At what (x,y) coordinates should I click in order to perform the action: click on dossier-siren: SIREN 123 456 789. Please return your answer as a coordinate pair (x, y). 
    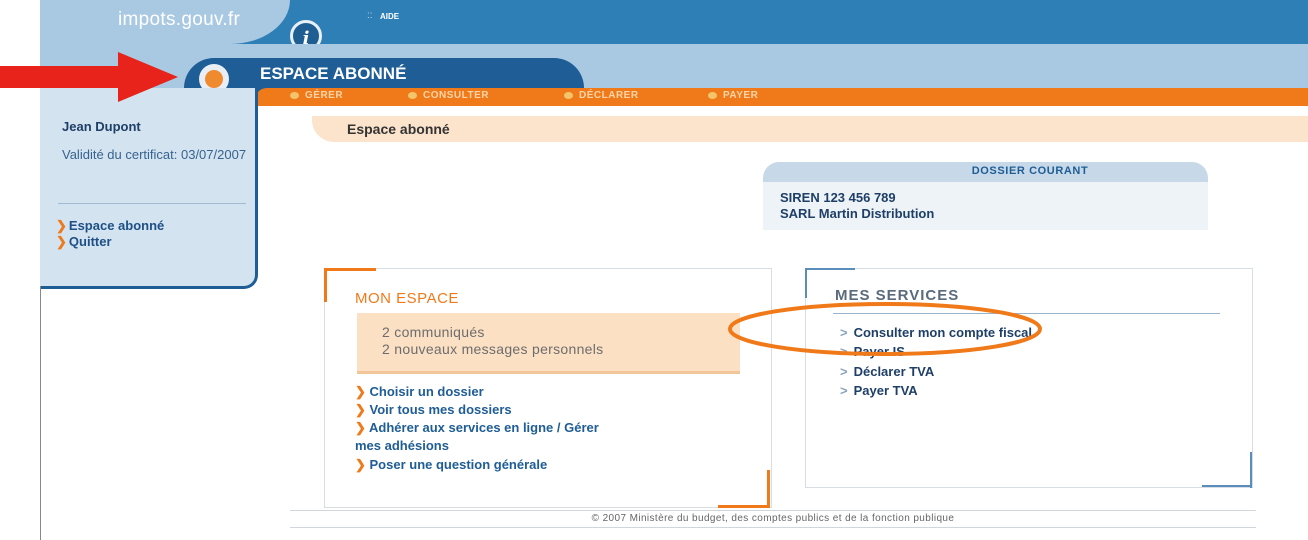
    Looking at the image, I should click on (838, 197).